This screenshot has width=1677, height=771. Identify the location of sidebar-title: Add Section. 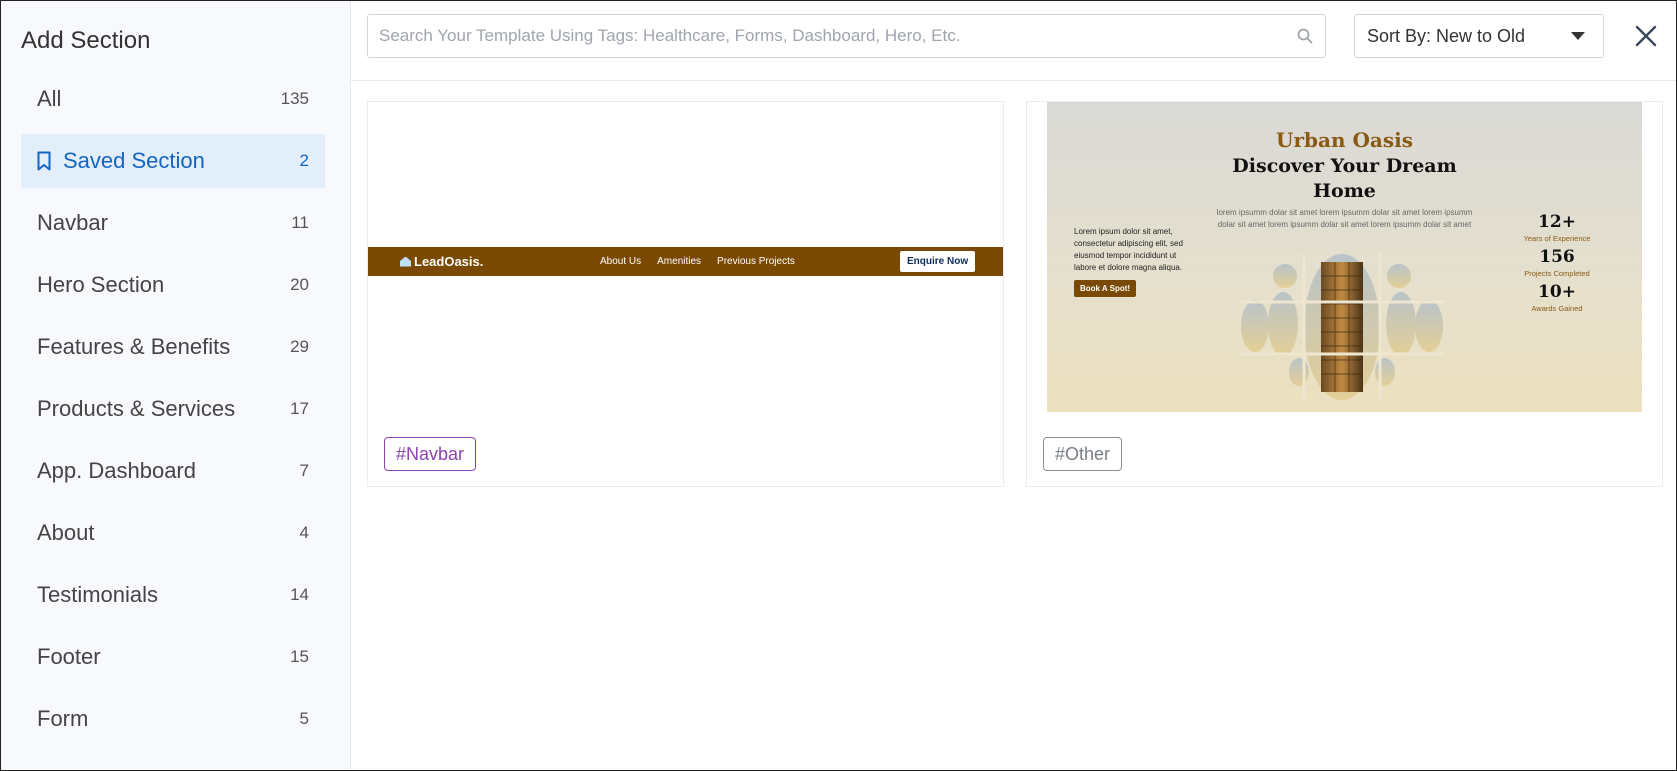
(86, 40).